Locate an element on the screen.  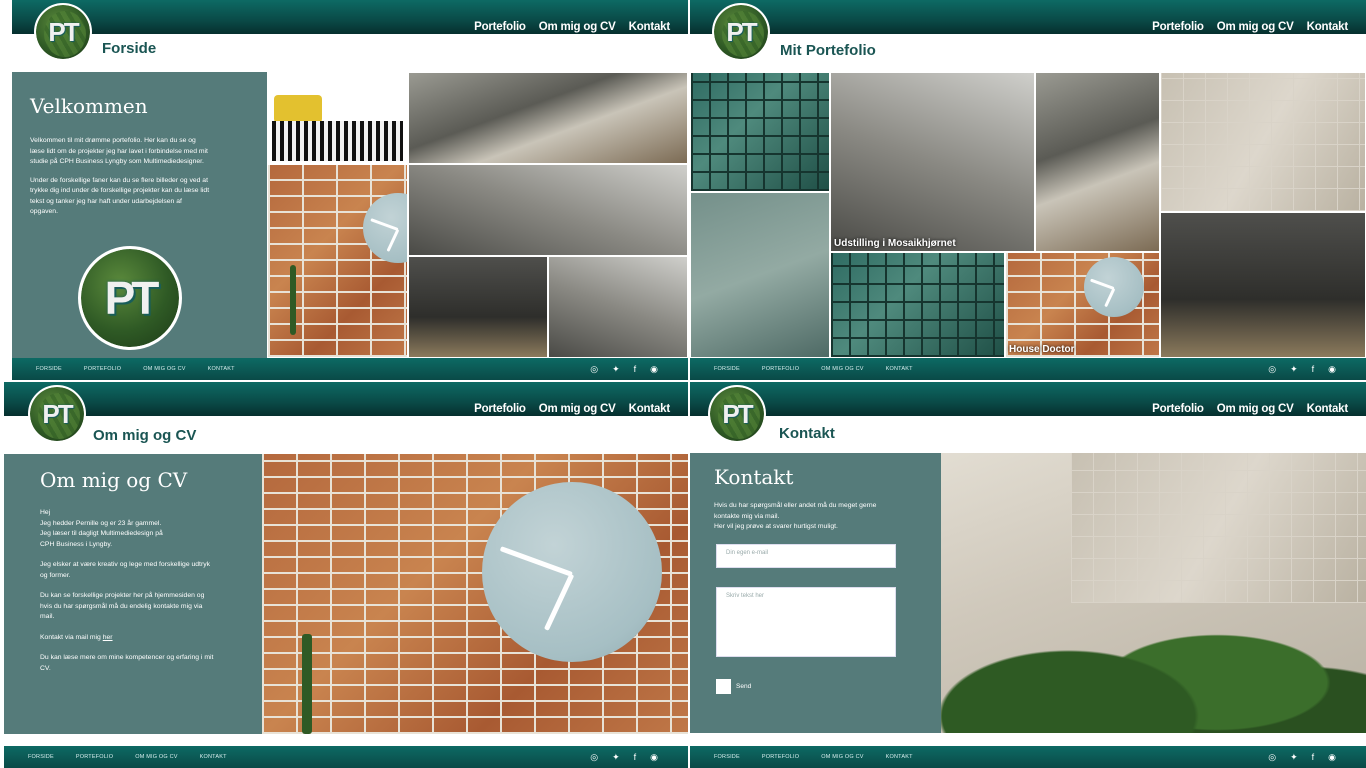
photo-bathroom is located at coordinates (548, 118).